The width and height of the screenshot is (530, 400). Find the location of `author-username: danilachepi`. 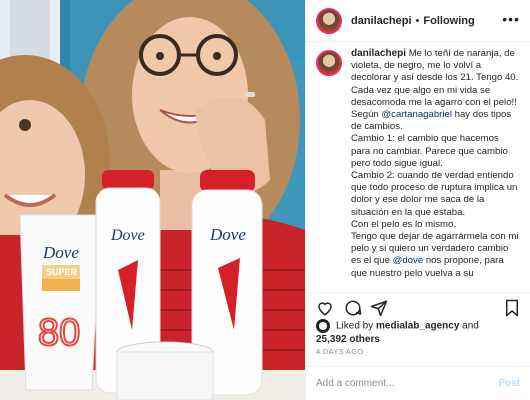

author-username: danilachepi is located at coordinates (381, 21).